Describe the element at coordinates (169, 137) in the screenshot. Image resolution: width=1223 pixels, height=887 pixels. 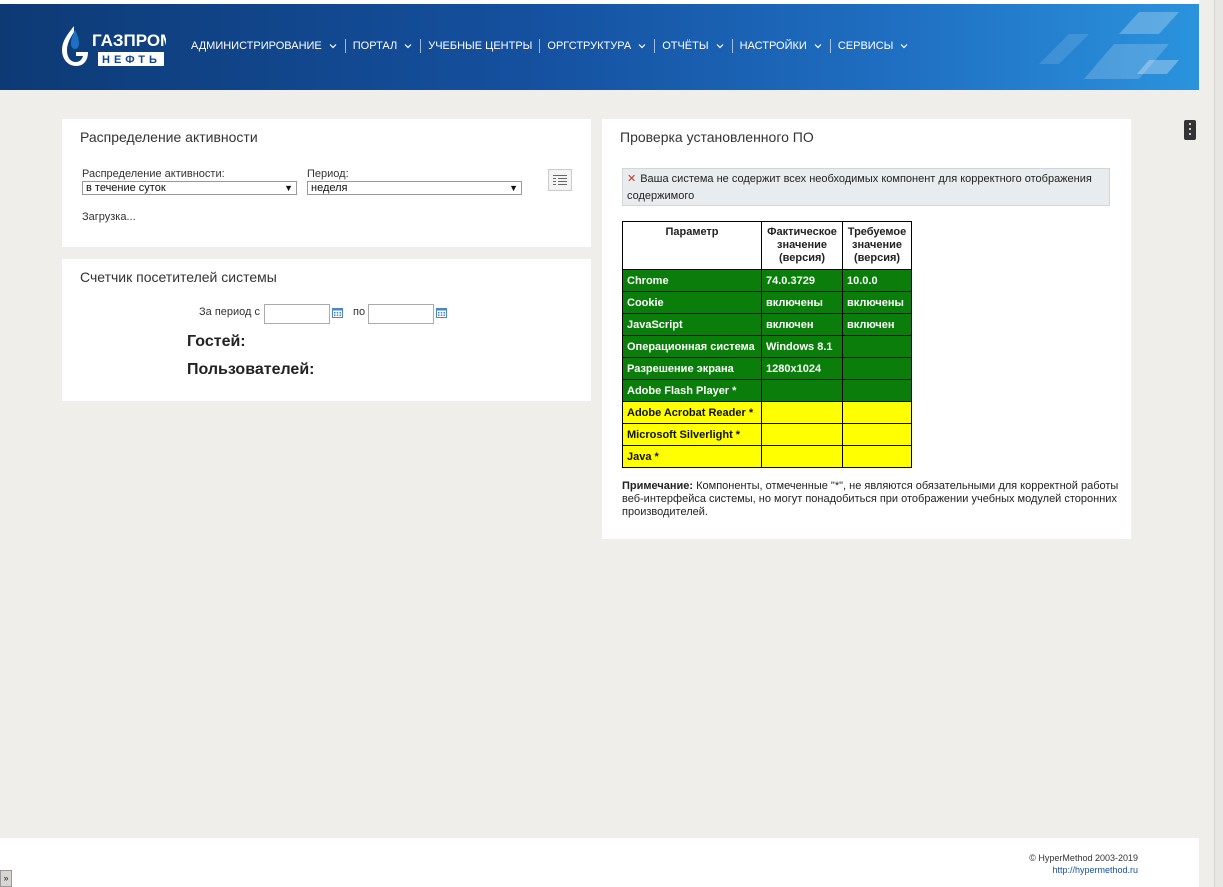
I see `activity-title: Распределение активности` at that location.